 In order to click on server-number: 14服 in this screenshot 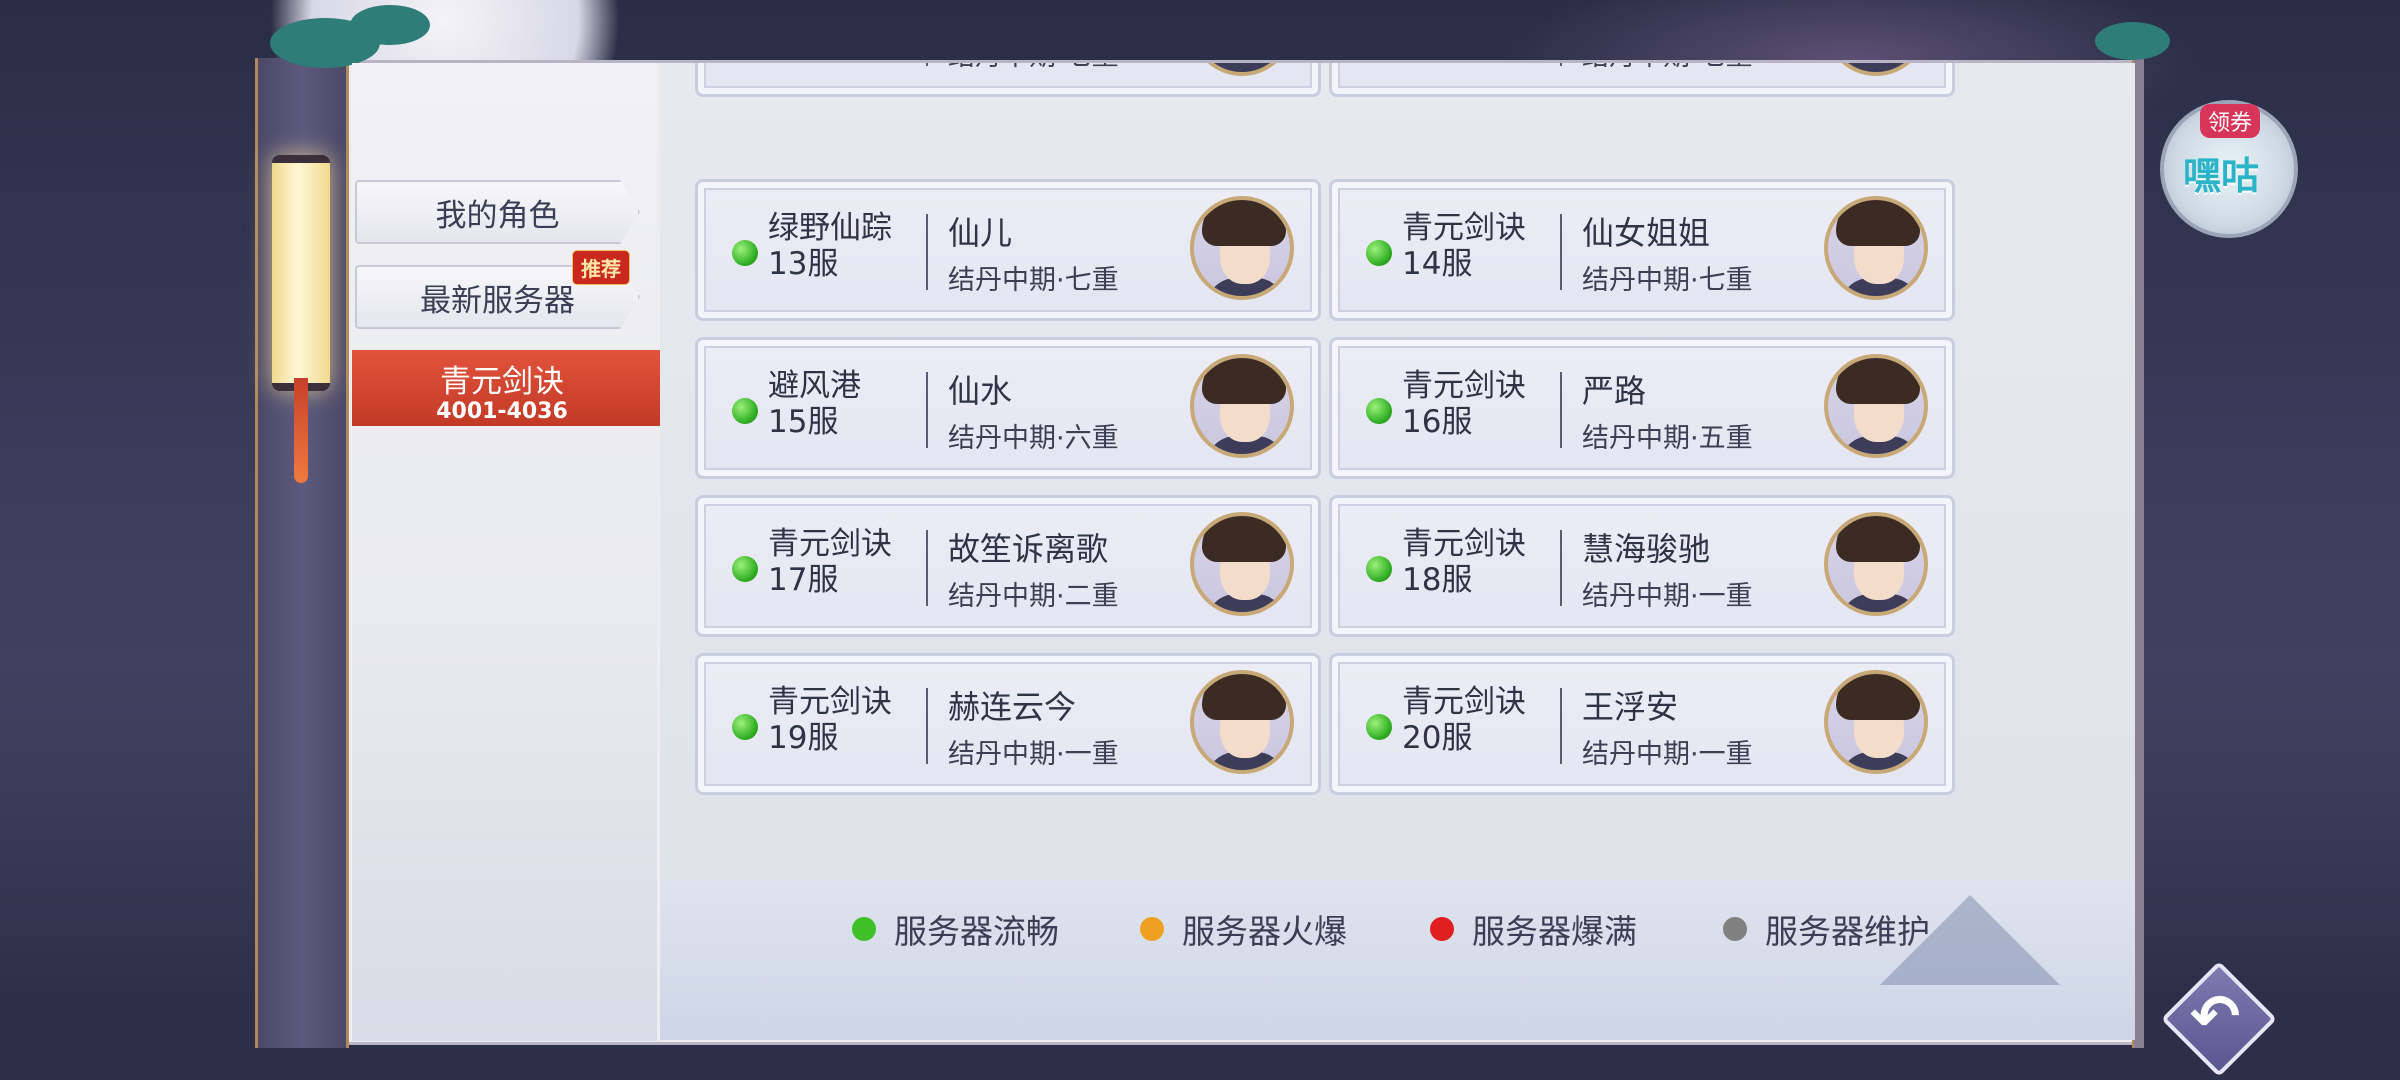, I will do `click(1437, 264)`.